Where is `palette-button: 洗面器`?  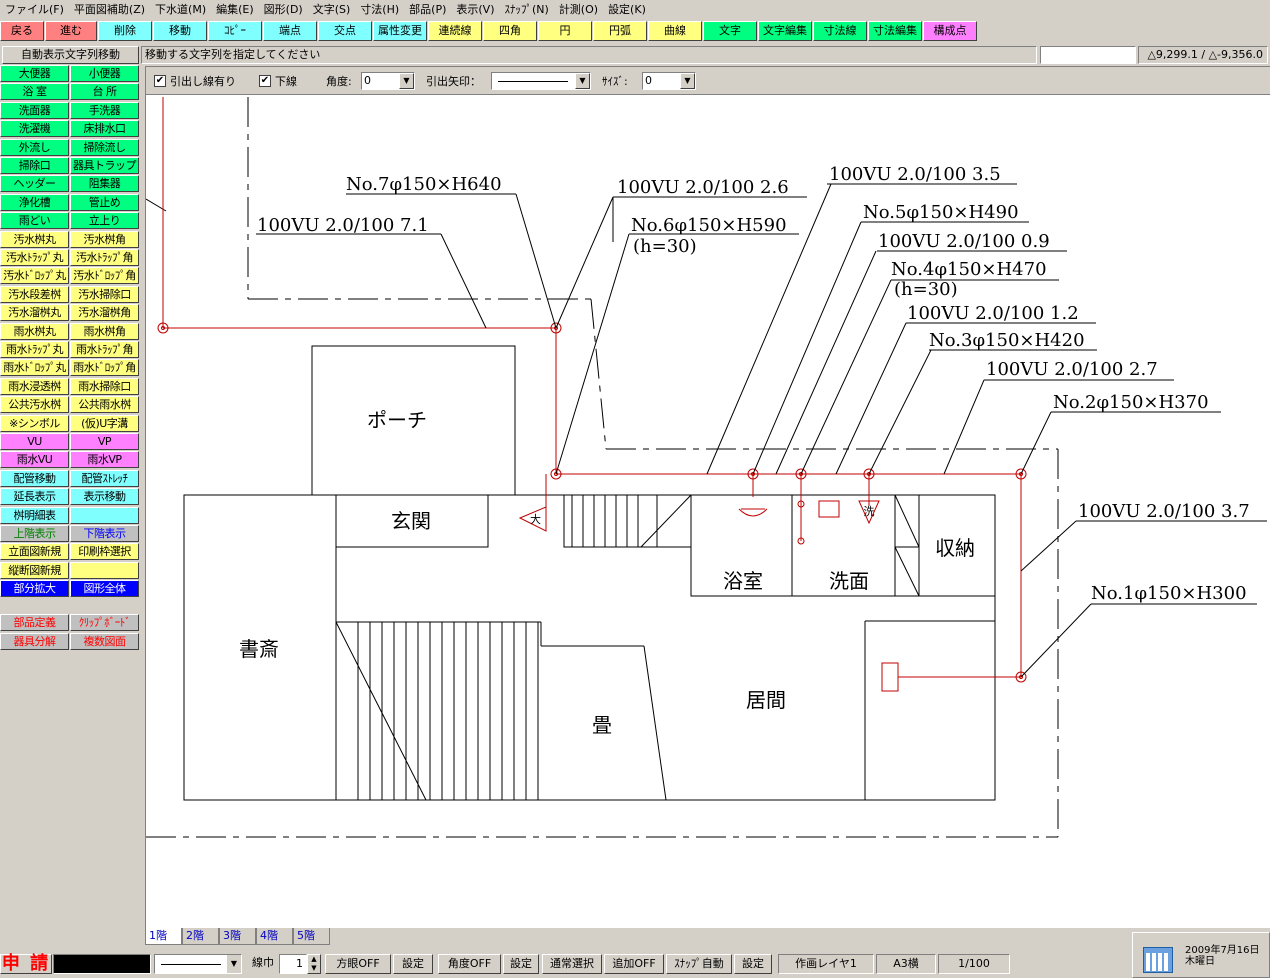
palette-button: 洗面器 is located at coordinates (34, 110).